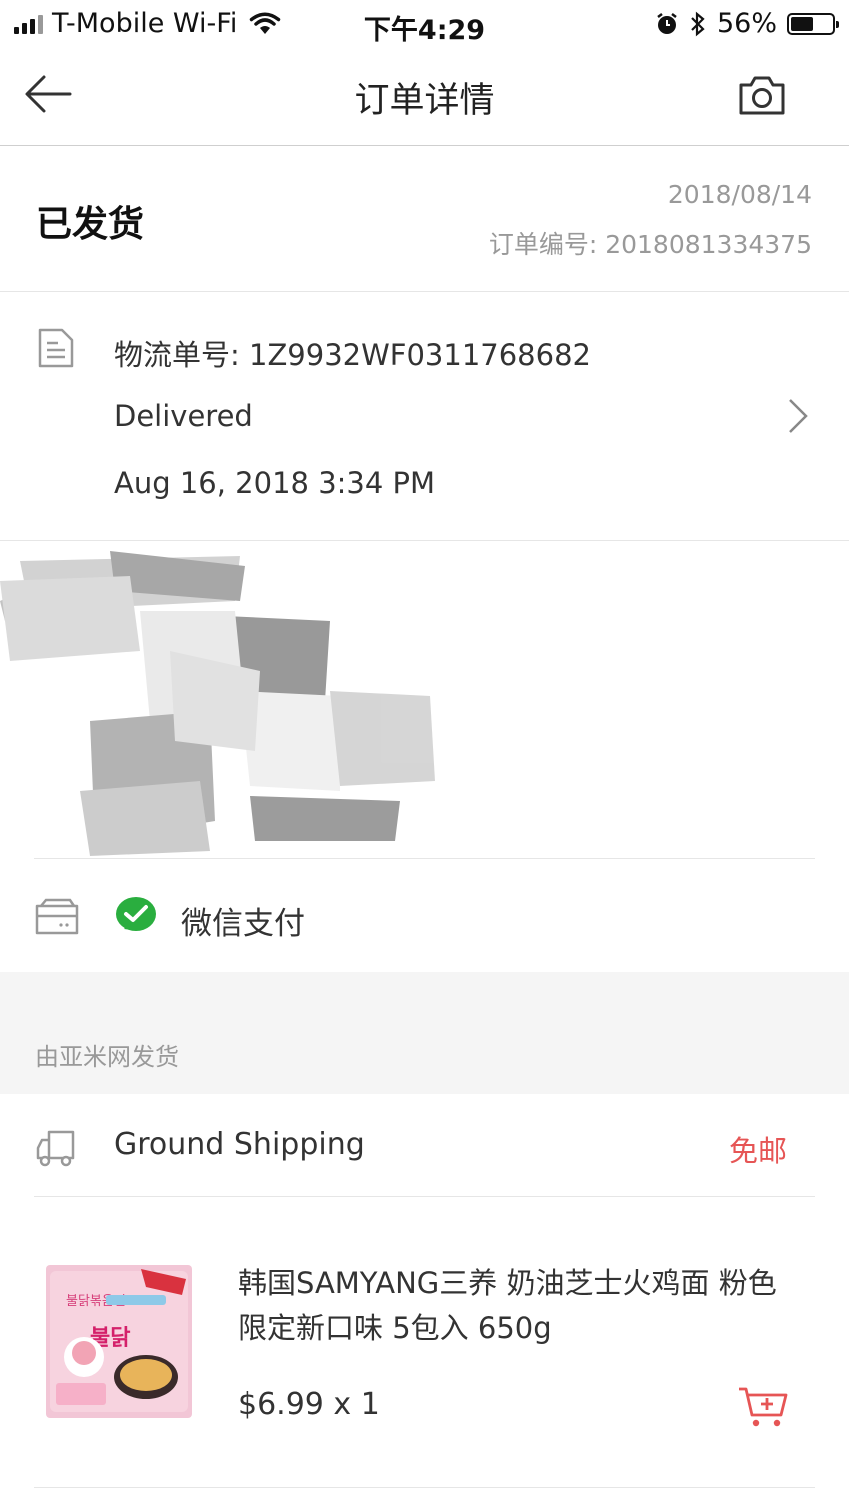 The width and height of the screenshot is (849, 1509). I want to click on nav-bar: 订单详情, so click(424, 97).